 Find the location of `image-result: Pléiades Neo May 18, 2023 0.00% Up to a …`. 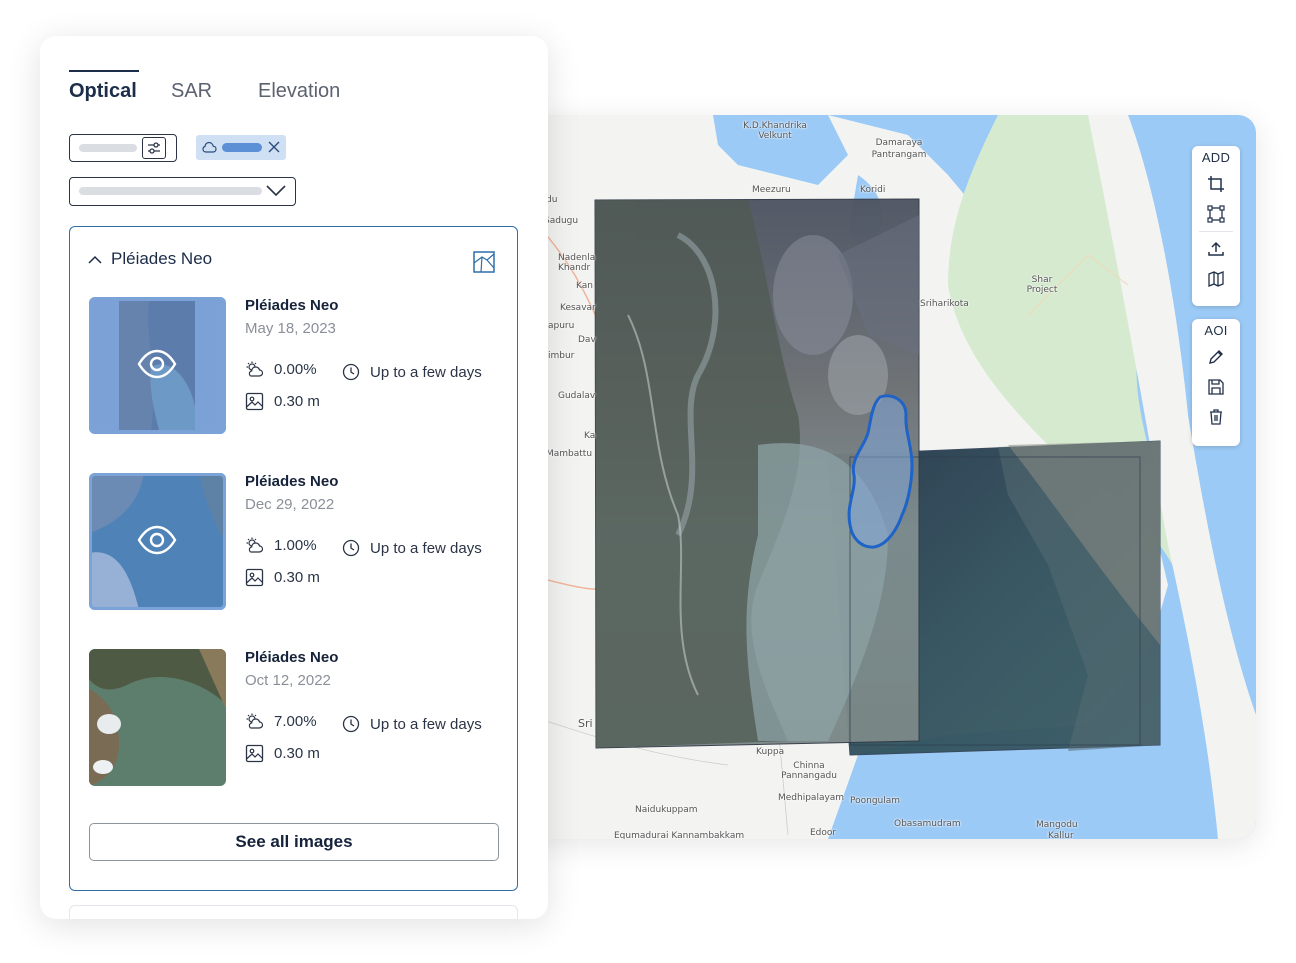

image-result: Pléiades Neo May 18, 2023 0.00% Up to a … is located at coordinates (289, 366).